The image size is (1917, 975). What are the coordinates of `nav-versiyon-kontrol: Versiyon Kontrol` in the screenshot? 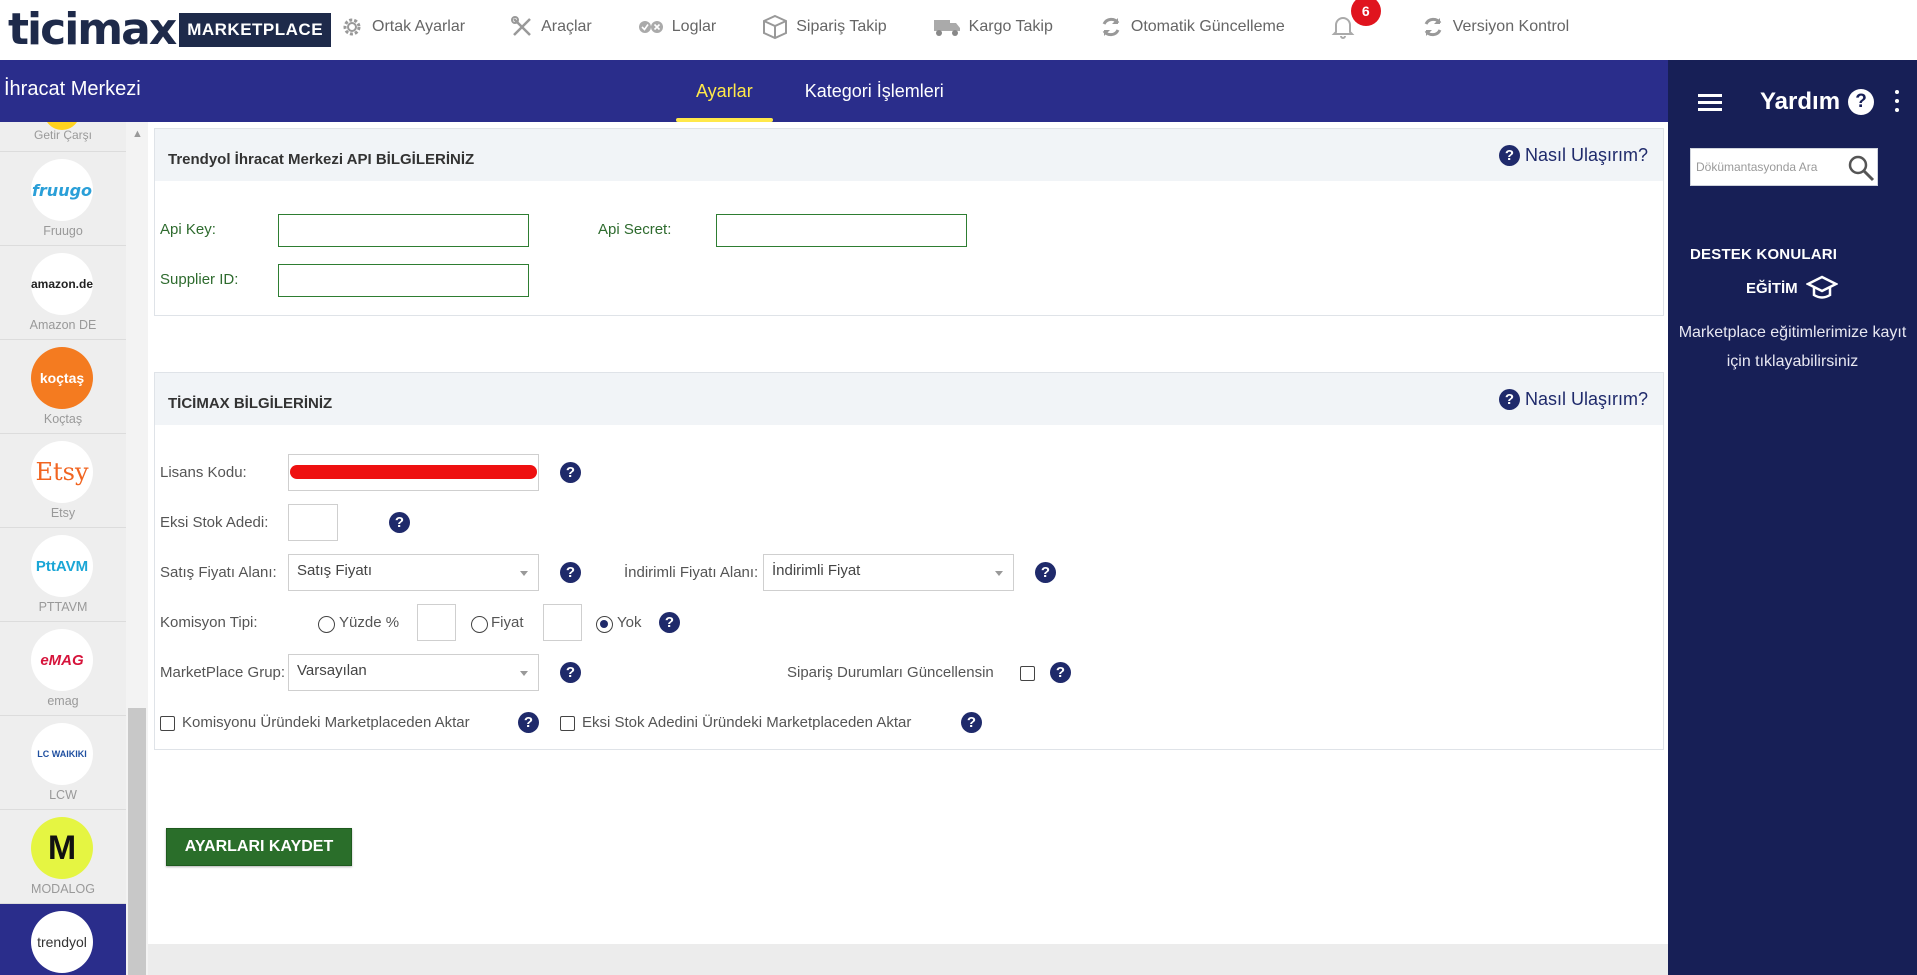 It's located at (1495, 27).